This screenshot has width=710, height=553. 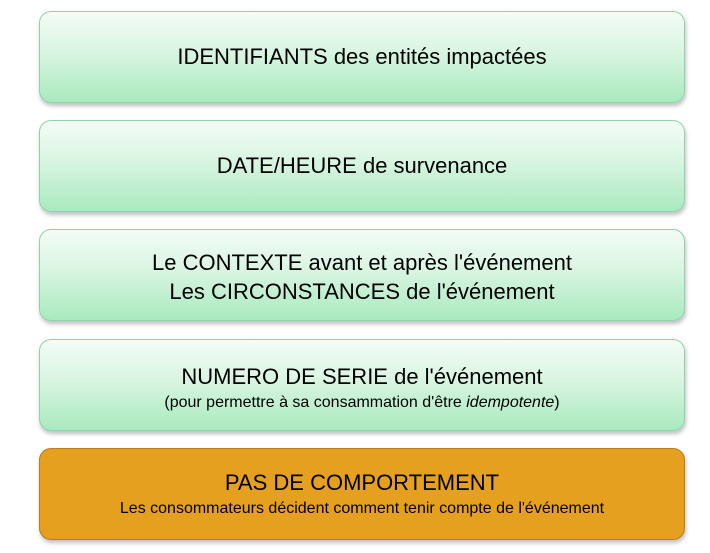 What do you see at coordinates (315, 402) in the screenshot?
I see `subtitle-prefix: (pour permettre à sa consammation d'être` at bounding box center [315, 402].